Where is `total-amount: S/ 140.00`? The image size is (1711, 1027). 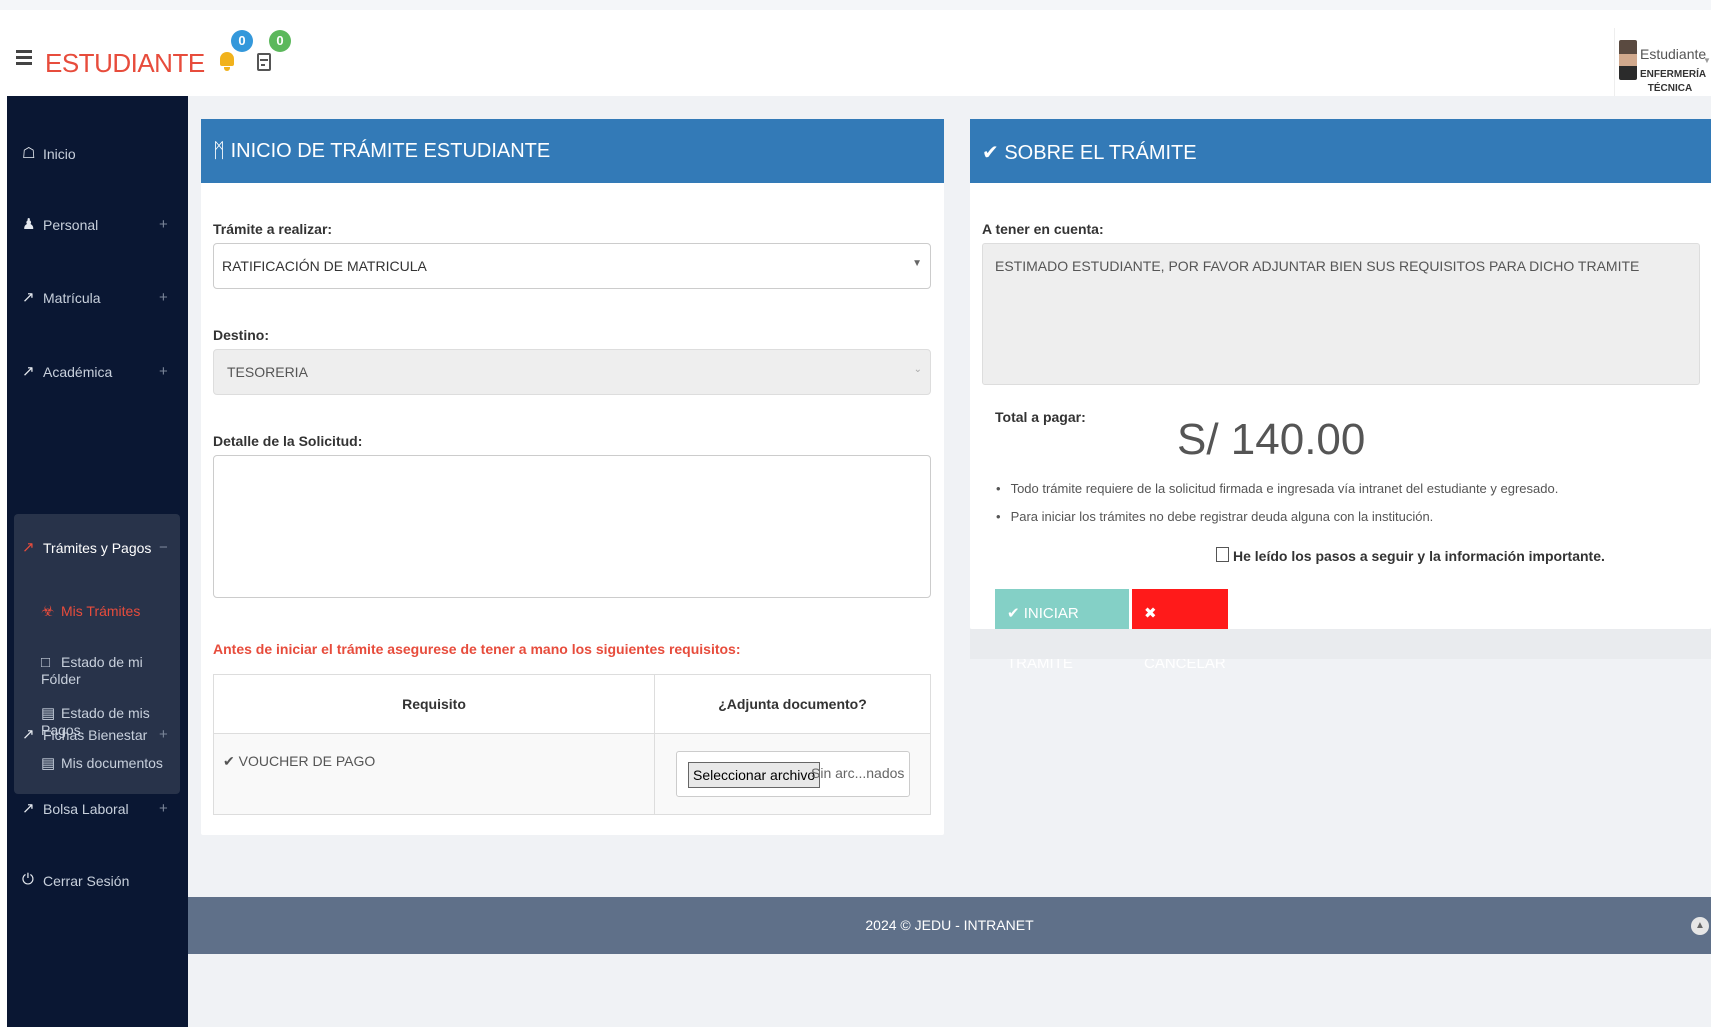
total-amount: S/ 140.00 is located at coordinates (1271, 439).